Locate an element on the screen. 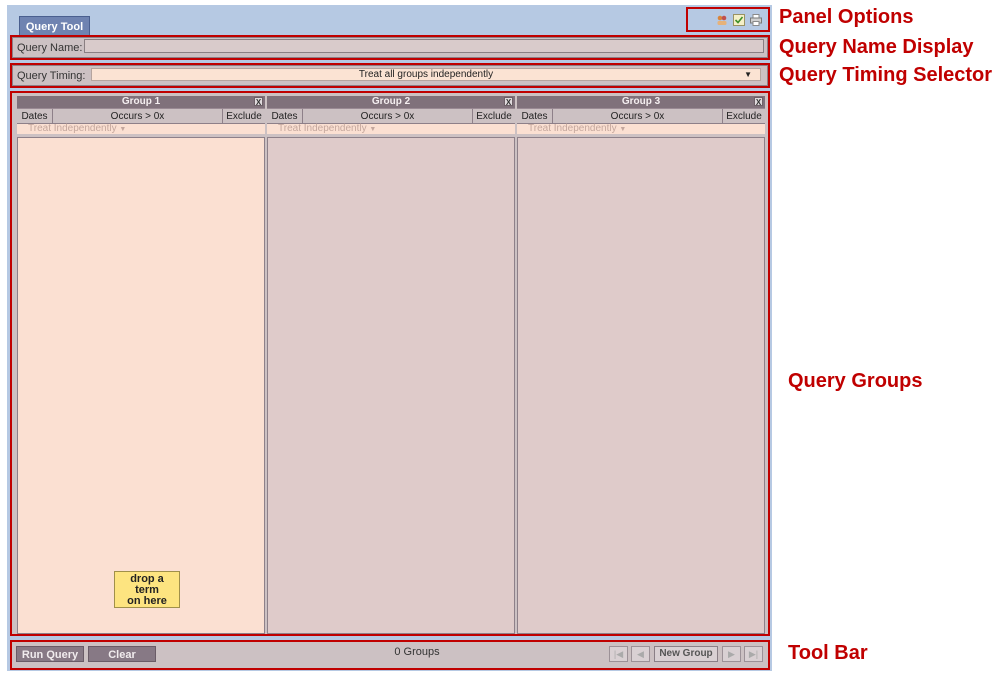 The image size is (1003, 675). first-page-icon: |◀ is located at coordinates (618, 654).